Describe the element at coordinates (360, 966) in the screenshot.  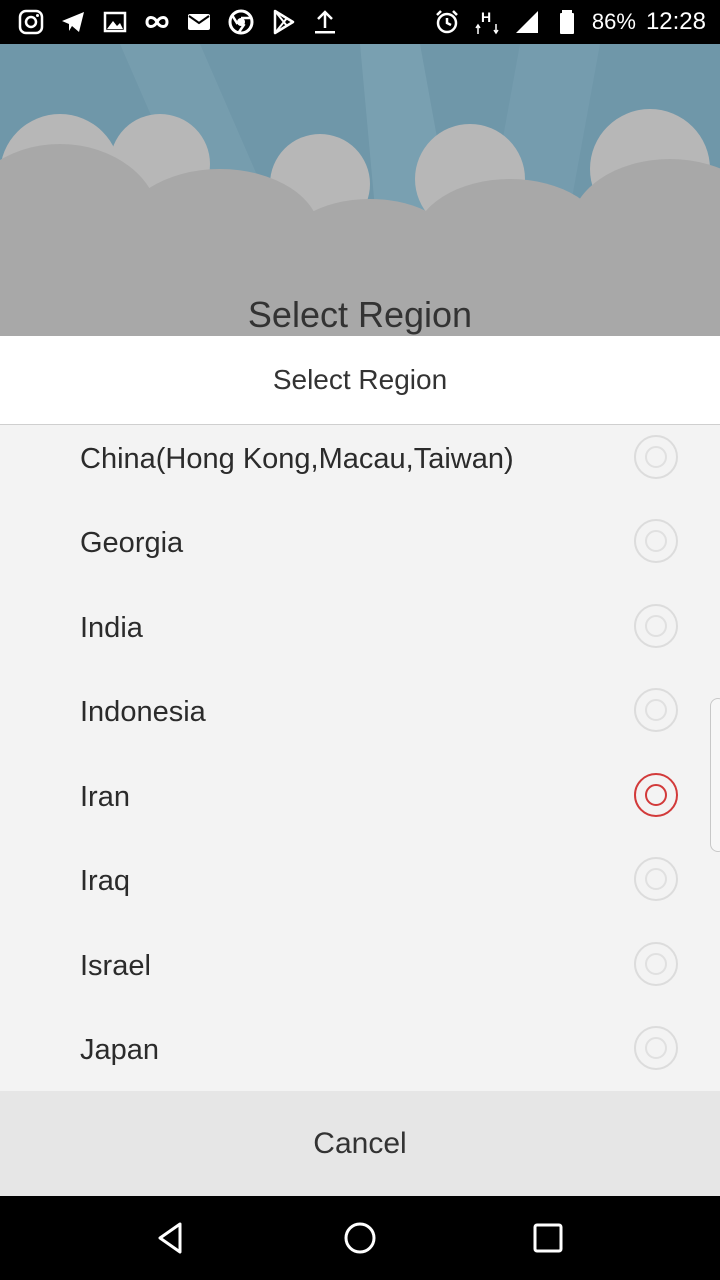
I see `region-option-israel: Israel` at that location.